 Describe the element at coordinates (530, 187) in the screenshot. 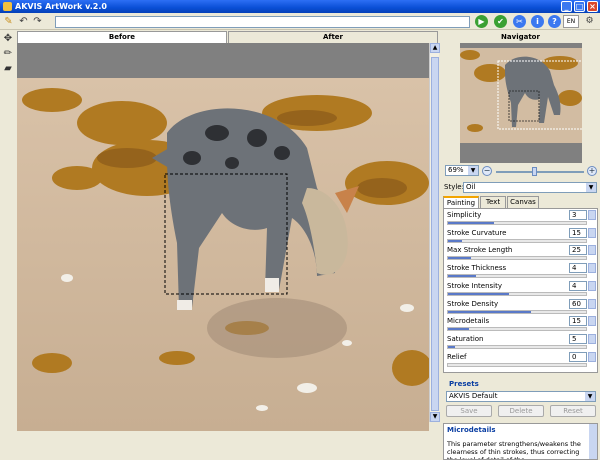

I see `style-select: Oil ▼` at that location.